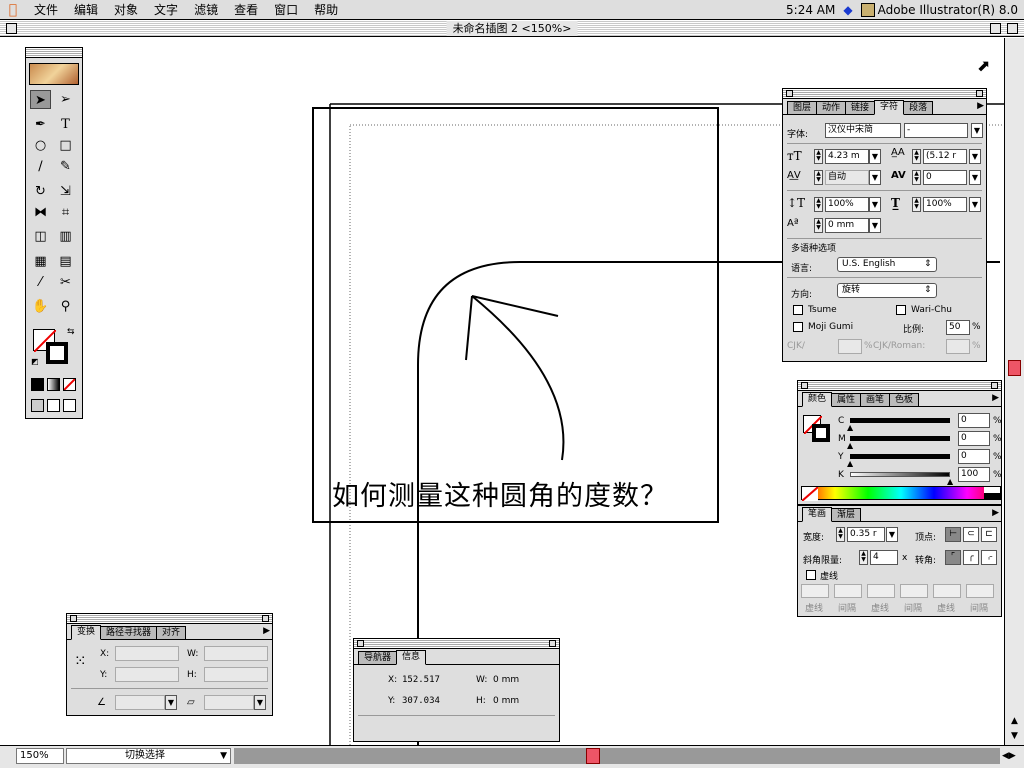 The height and width of the screenshot is (768, 1024). I want to click on default-colors-icon: ◩, so click(35, 361).